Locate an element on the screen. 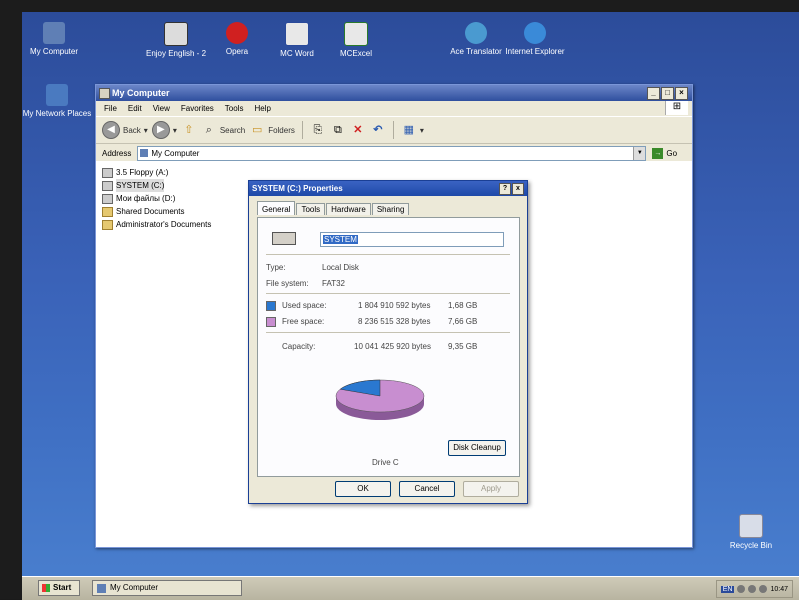 The height and width of the screenshot is (600, 799). start-button: Start is located at coordinates (59, 588).